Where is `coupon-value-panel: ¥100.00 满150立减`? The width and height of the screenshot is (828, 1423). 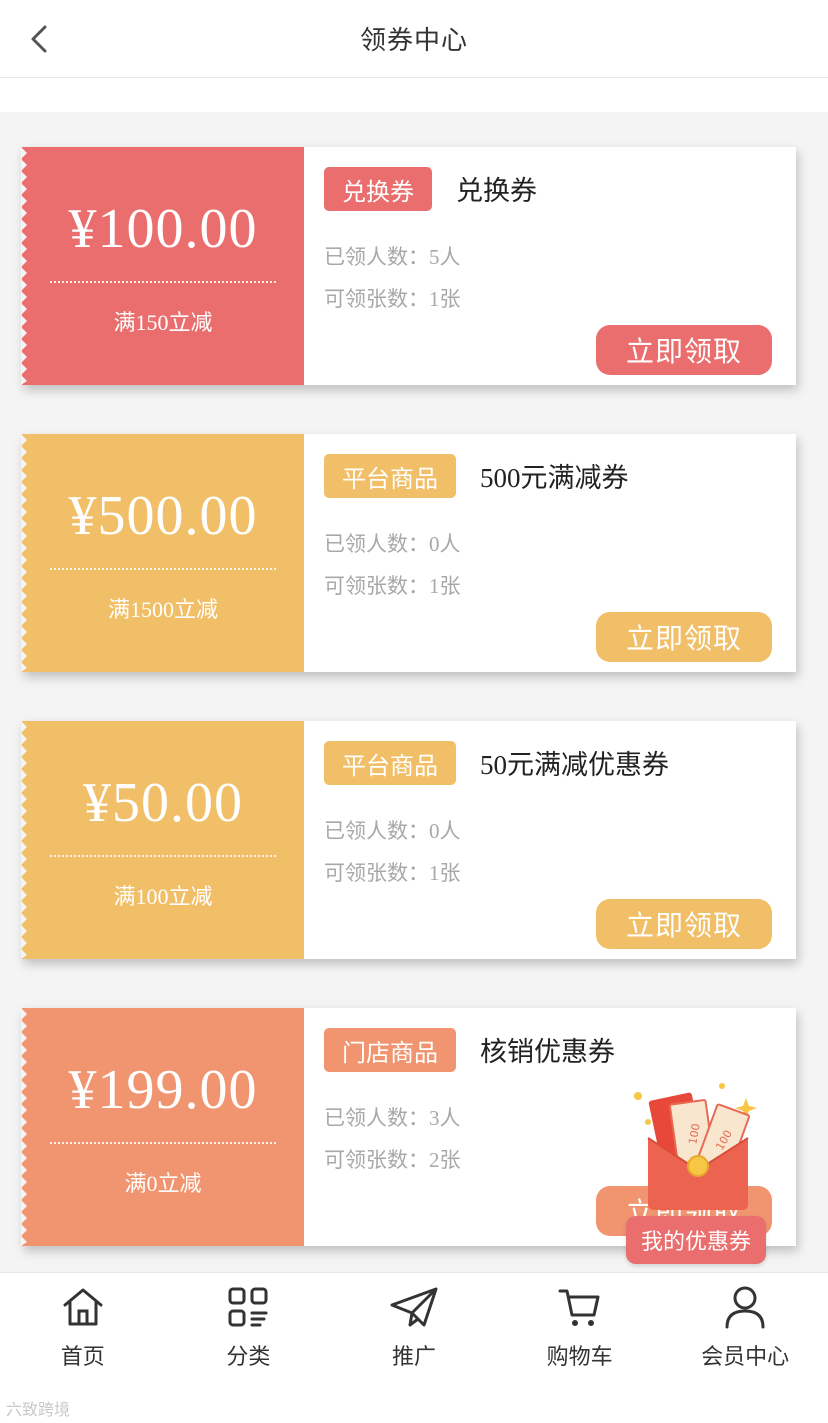 coupon-value-panel: ¥100.00 满150立减 is located at coordinates (162, 266).